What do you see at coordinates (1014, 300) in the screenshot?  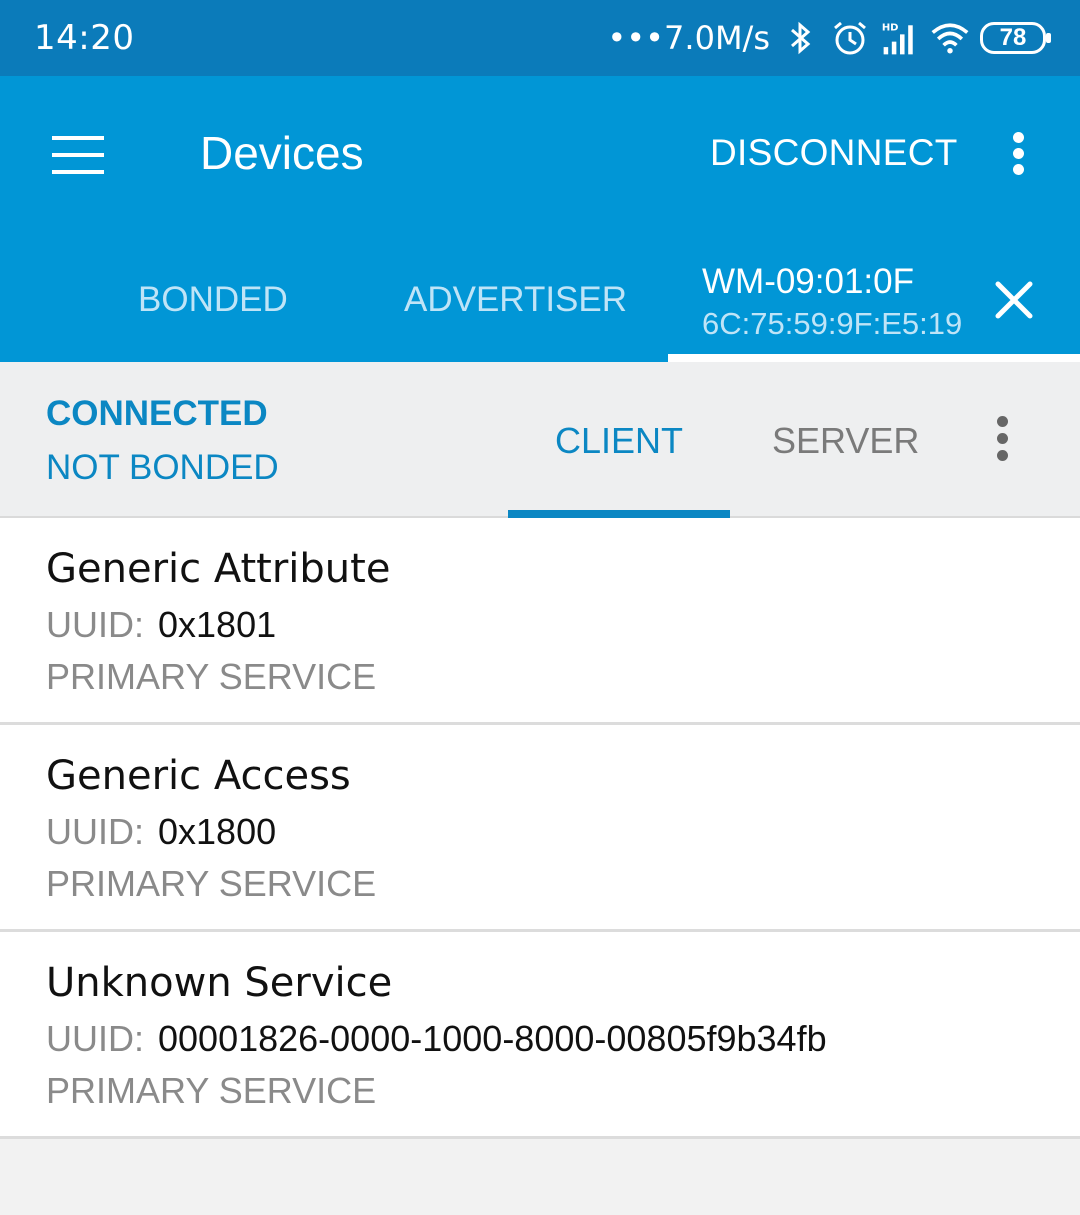 I see `close-icon` at bounding box center [1014, 300].